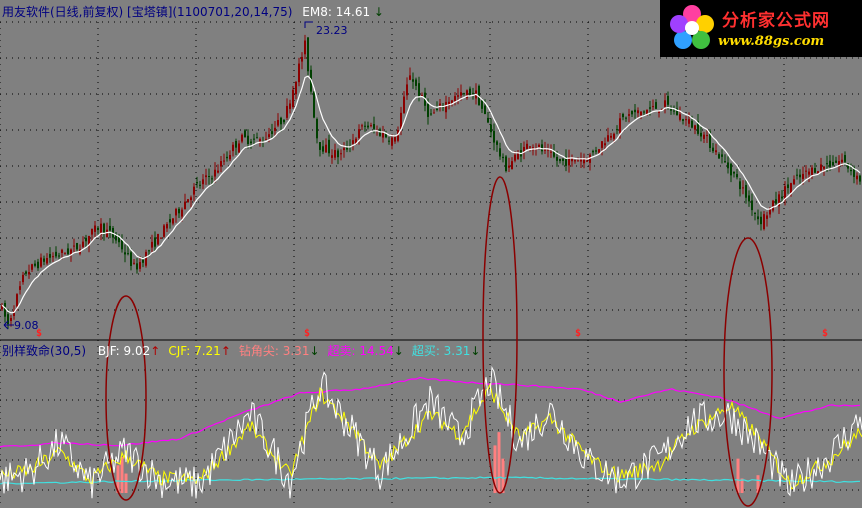 Image resolution: width=862 pixels, height=508 pixels. I want to click on ema-label: EM8:, so click(317, 12).